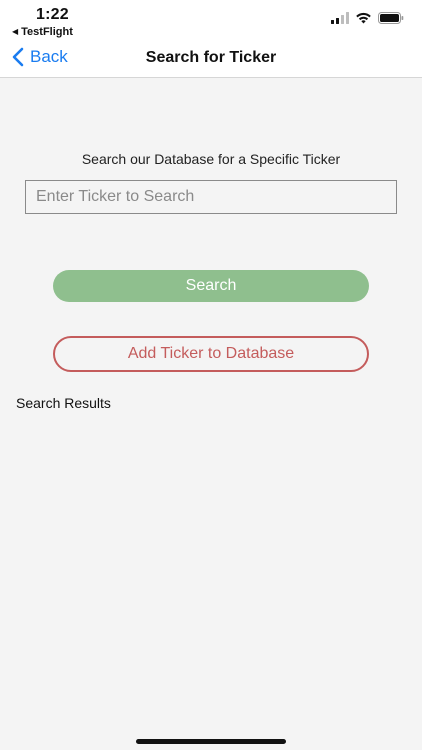 The image size is (422, 750). Describe the element at coordinates (63, 403) in the screenshot. I see `search-results-label: Search Results` at that location.